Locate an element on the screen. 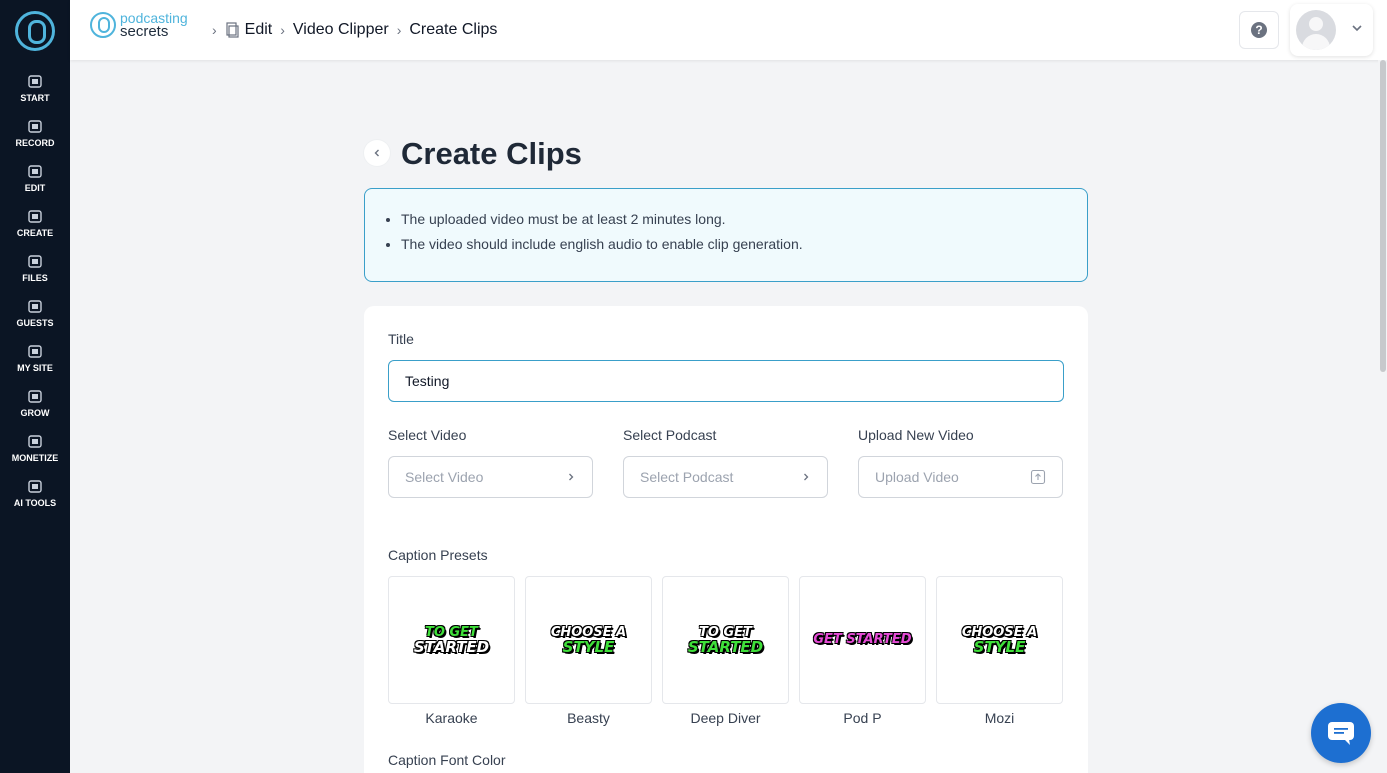 This screenshot has width=1387, height=773. preset-preview-line2: STARTED is located at coordinates (451, 647).